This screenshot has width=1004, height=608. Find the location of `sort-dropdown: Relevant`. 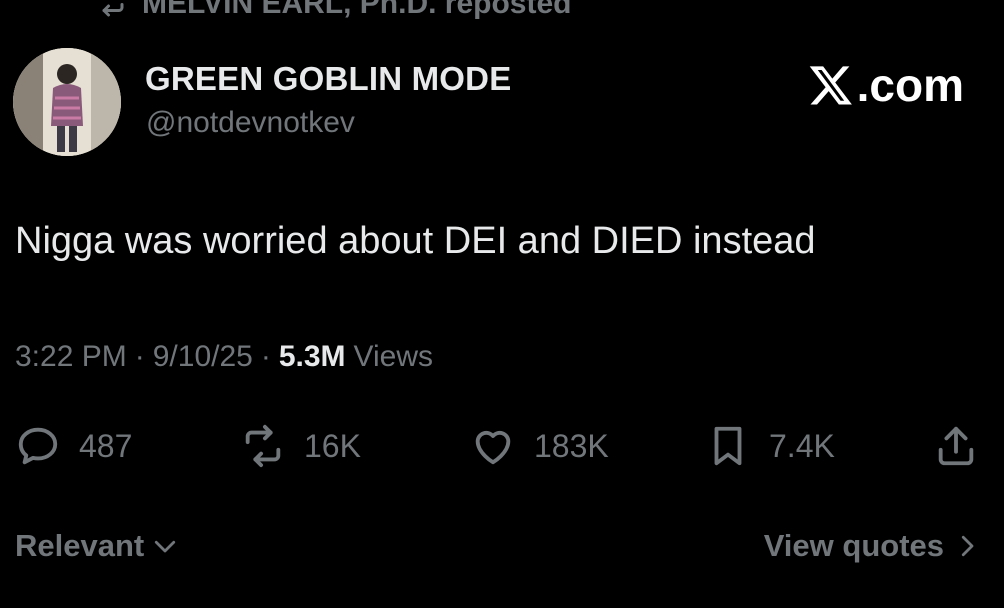

sort-dropdown: Relevant is located at coordinates (97, 546).